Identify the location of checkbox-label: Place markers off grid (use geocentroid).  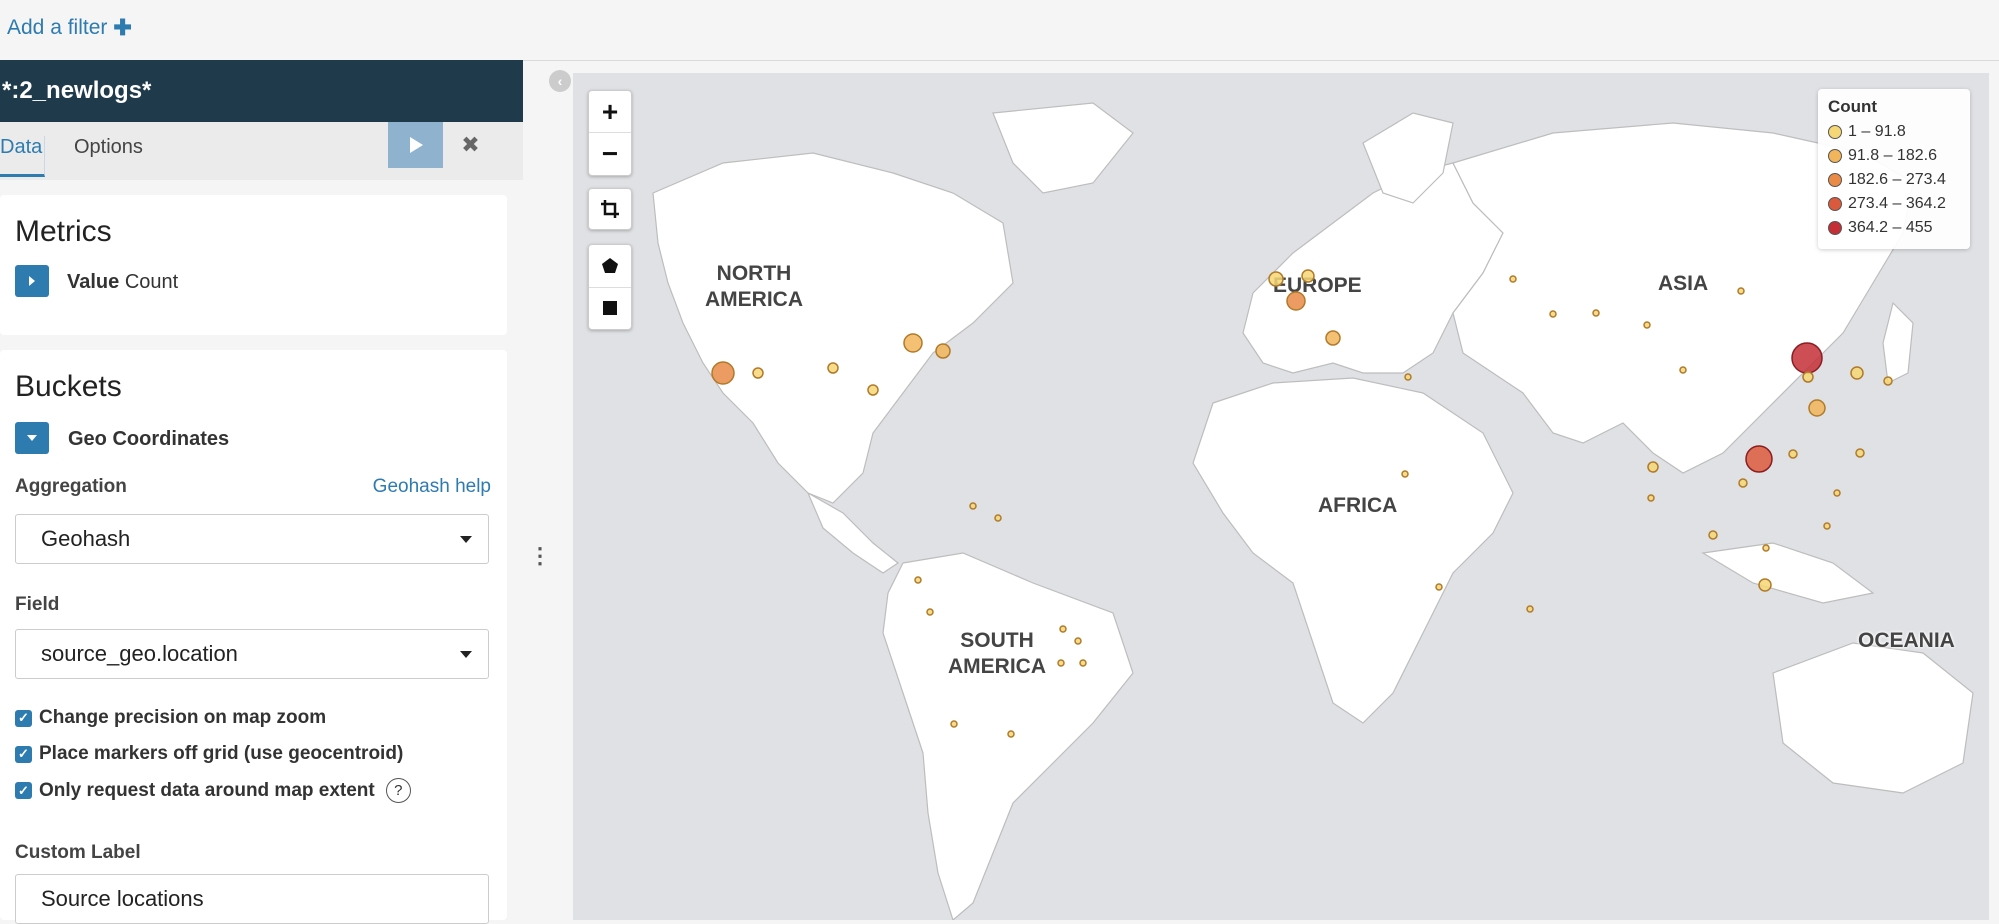
(221, 753).